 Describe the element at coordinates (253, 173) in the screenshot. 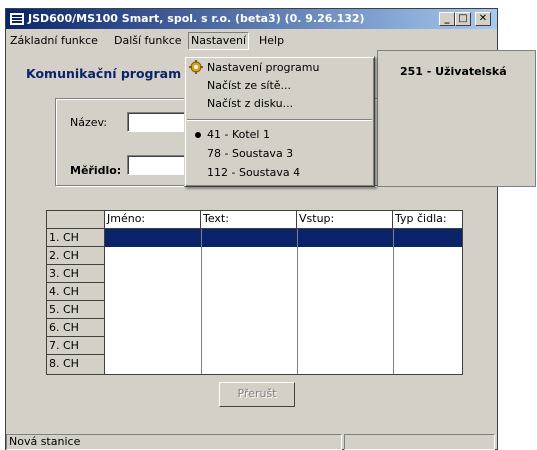

I see `menu-item-station-112: 112 - Soustava 4` at that location.